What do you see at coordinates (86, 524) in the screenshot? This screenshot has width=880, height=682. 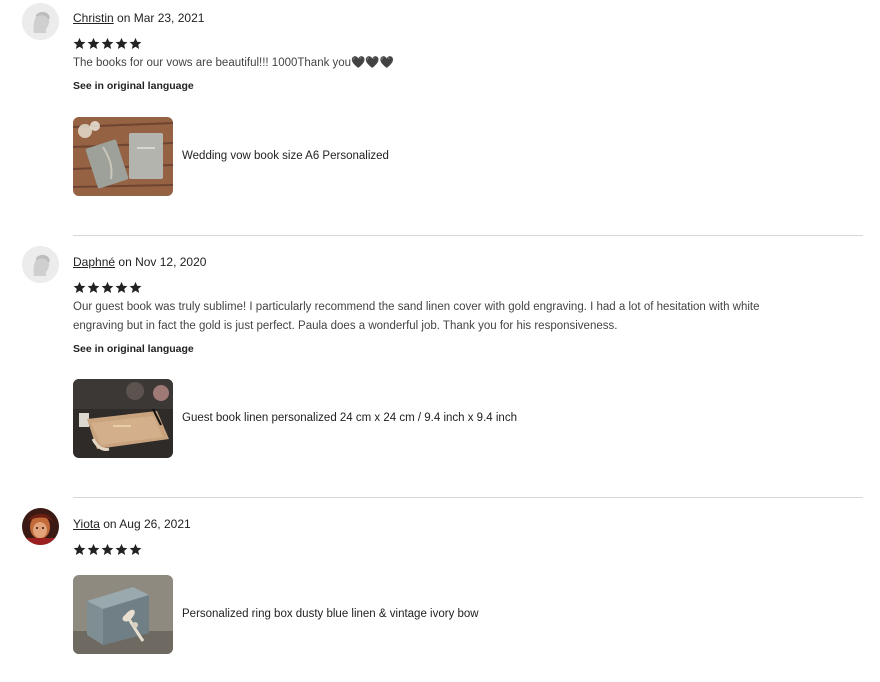 I see `reviewer-name-link: Yiota` at bounding box center [86, 524].